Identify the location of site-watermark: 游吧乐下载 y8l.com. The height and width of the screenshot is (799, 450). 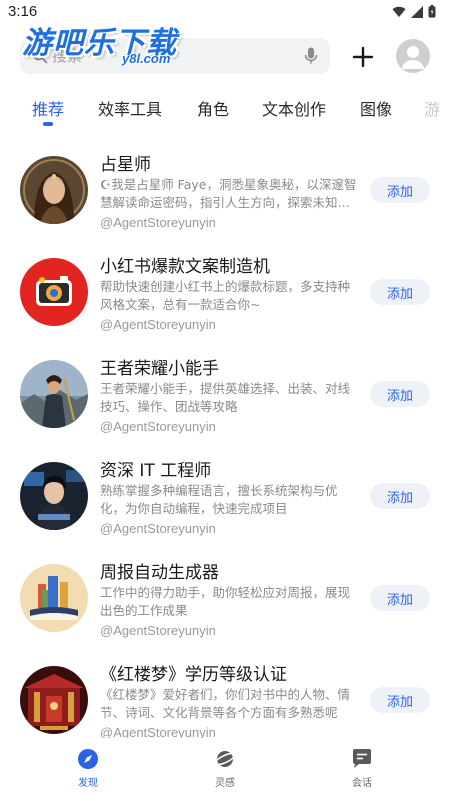
(107, 44).